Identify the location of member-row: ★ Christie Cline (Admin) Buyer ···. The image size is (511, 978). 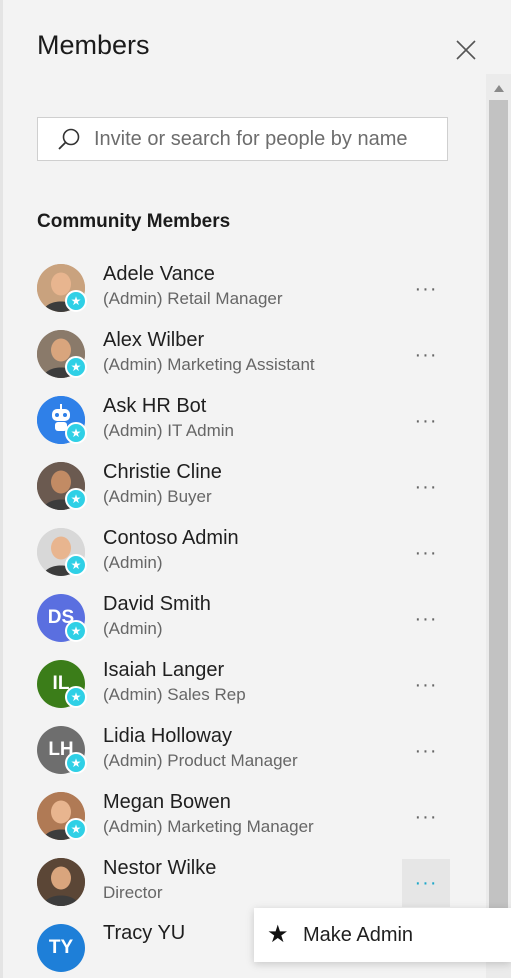
(244, 487).